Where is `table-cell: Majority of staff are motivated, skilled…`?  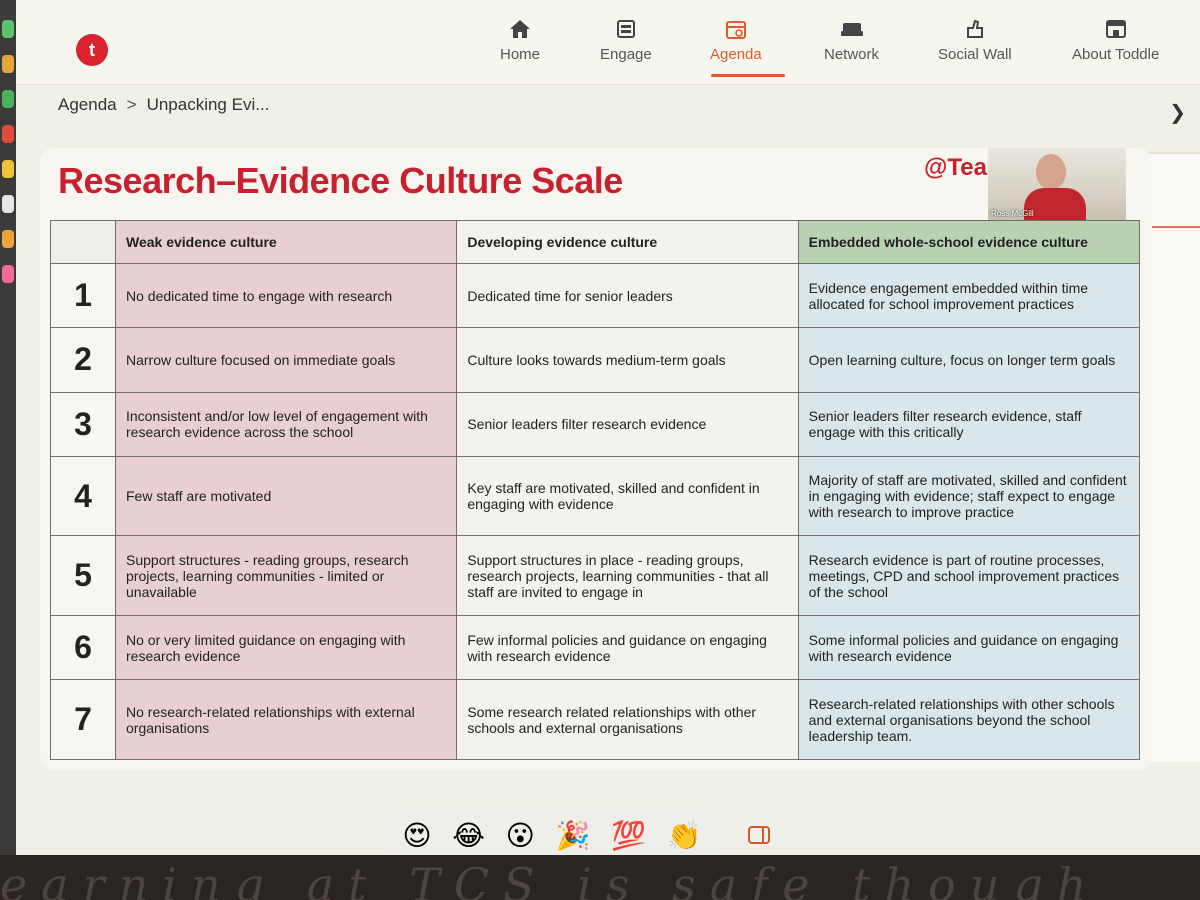
table-cell: Majority of staff are motivated, skilled… is located at coordinates (969, 496).